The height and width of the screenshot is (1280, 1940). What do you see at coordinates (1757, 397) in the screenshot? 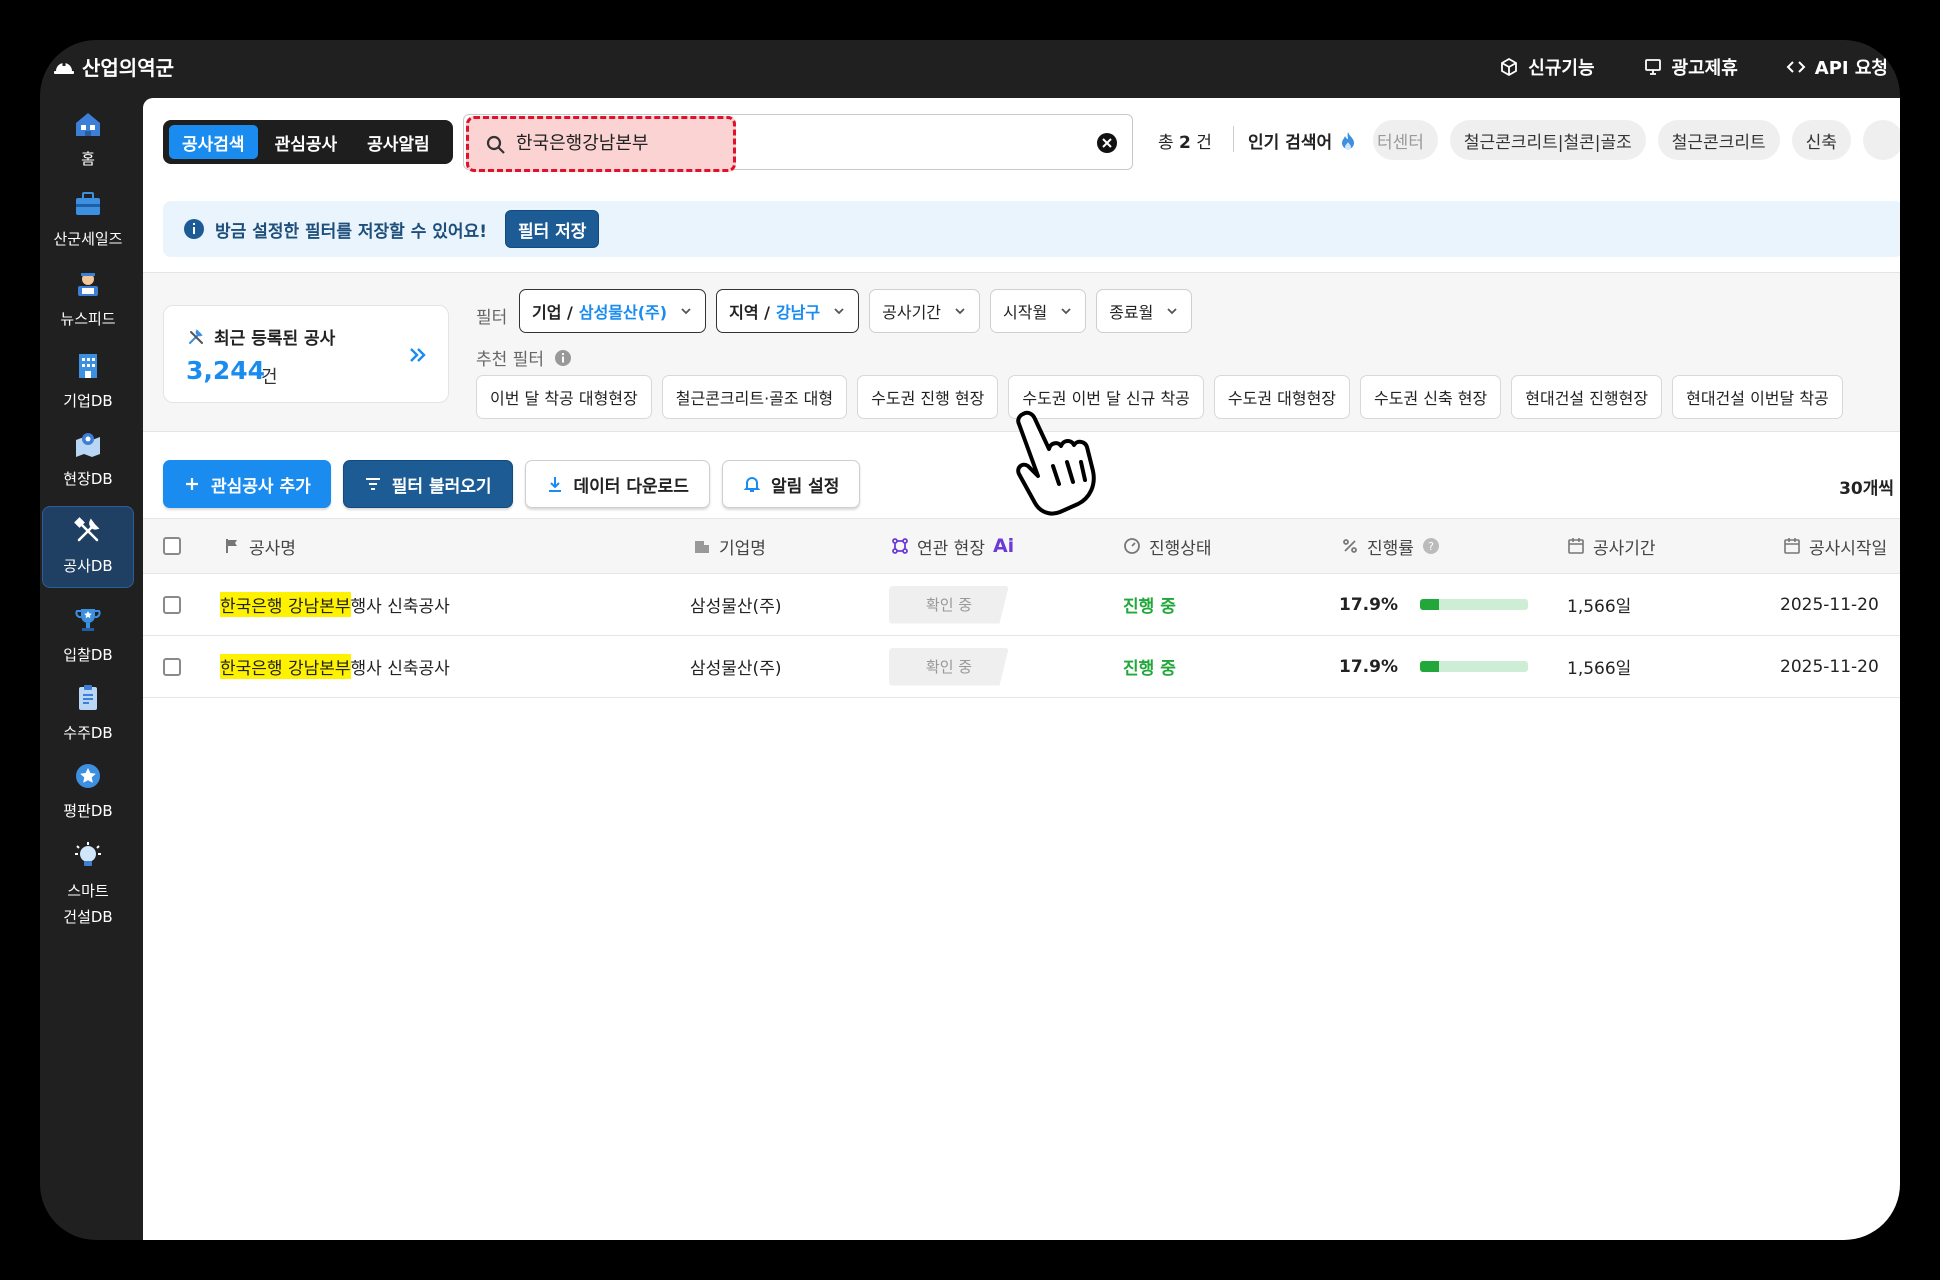
I see `recommended-chip: 현대건설 이번달 착공` at bounding box center [1757, 397].